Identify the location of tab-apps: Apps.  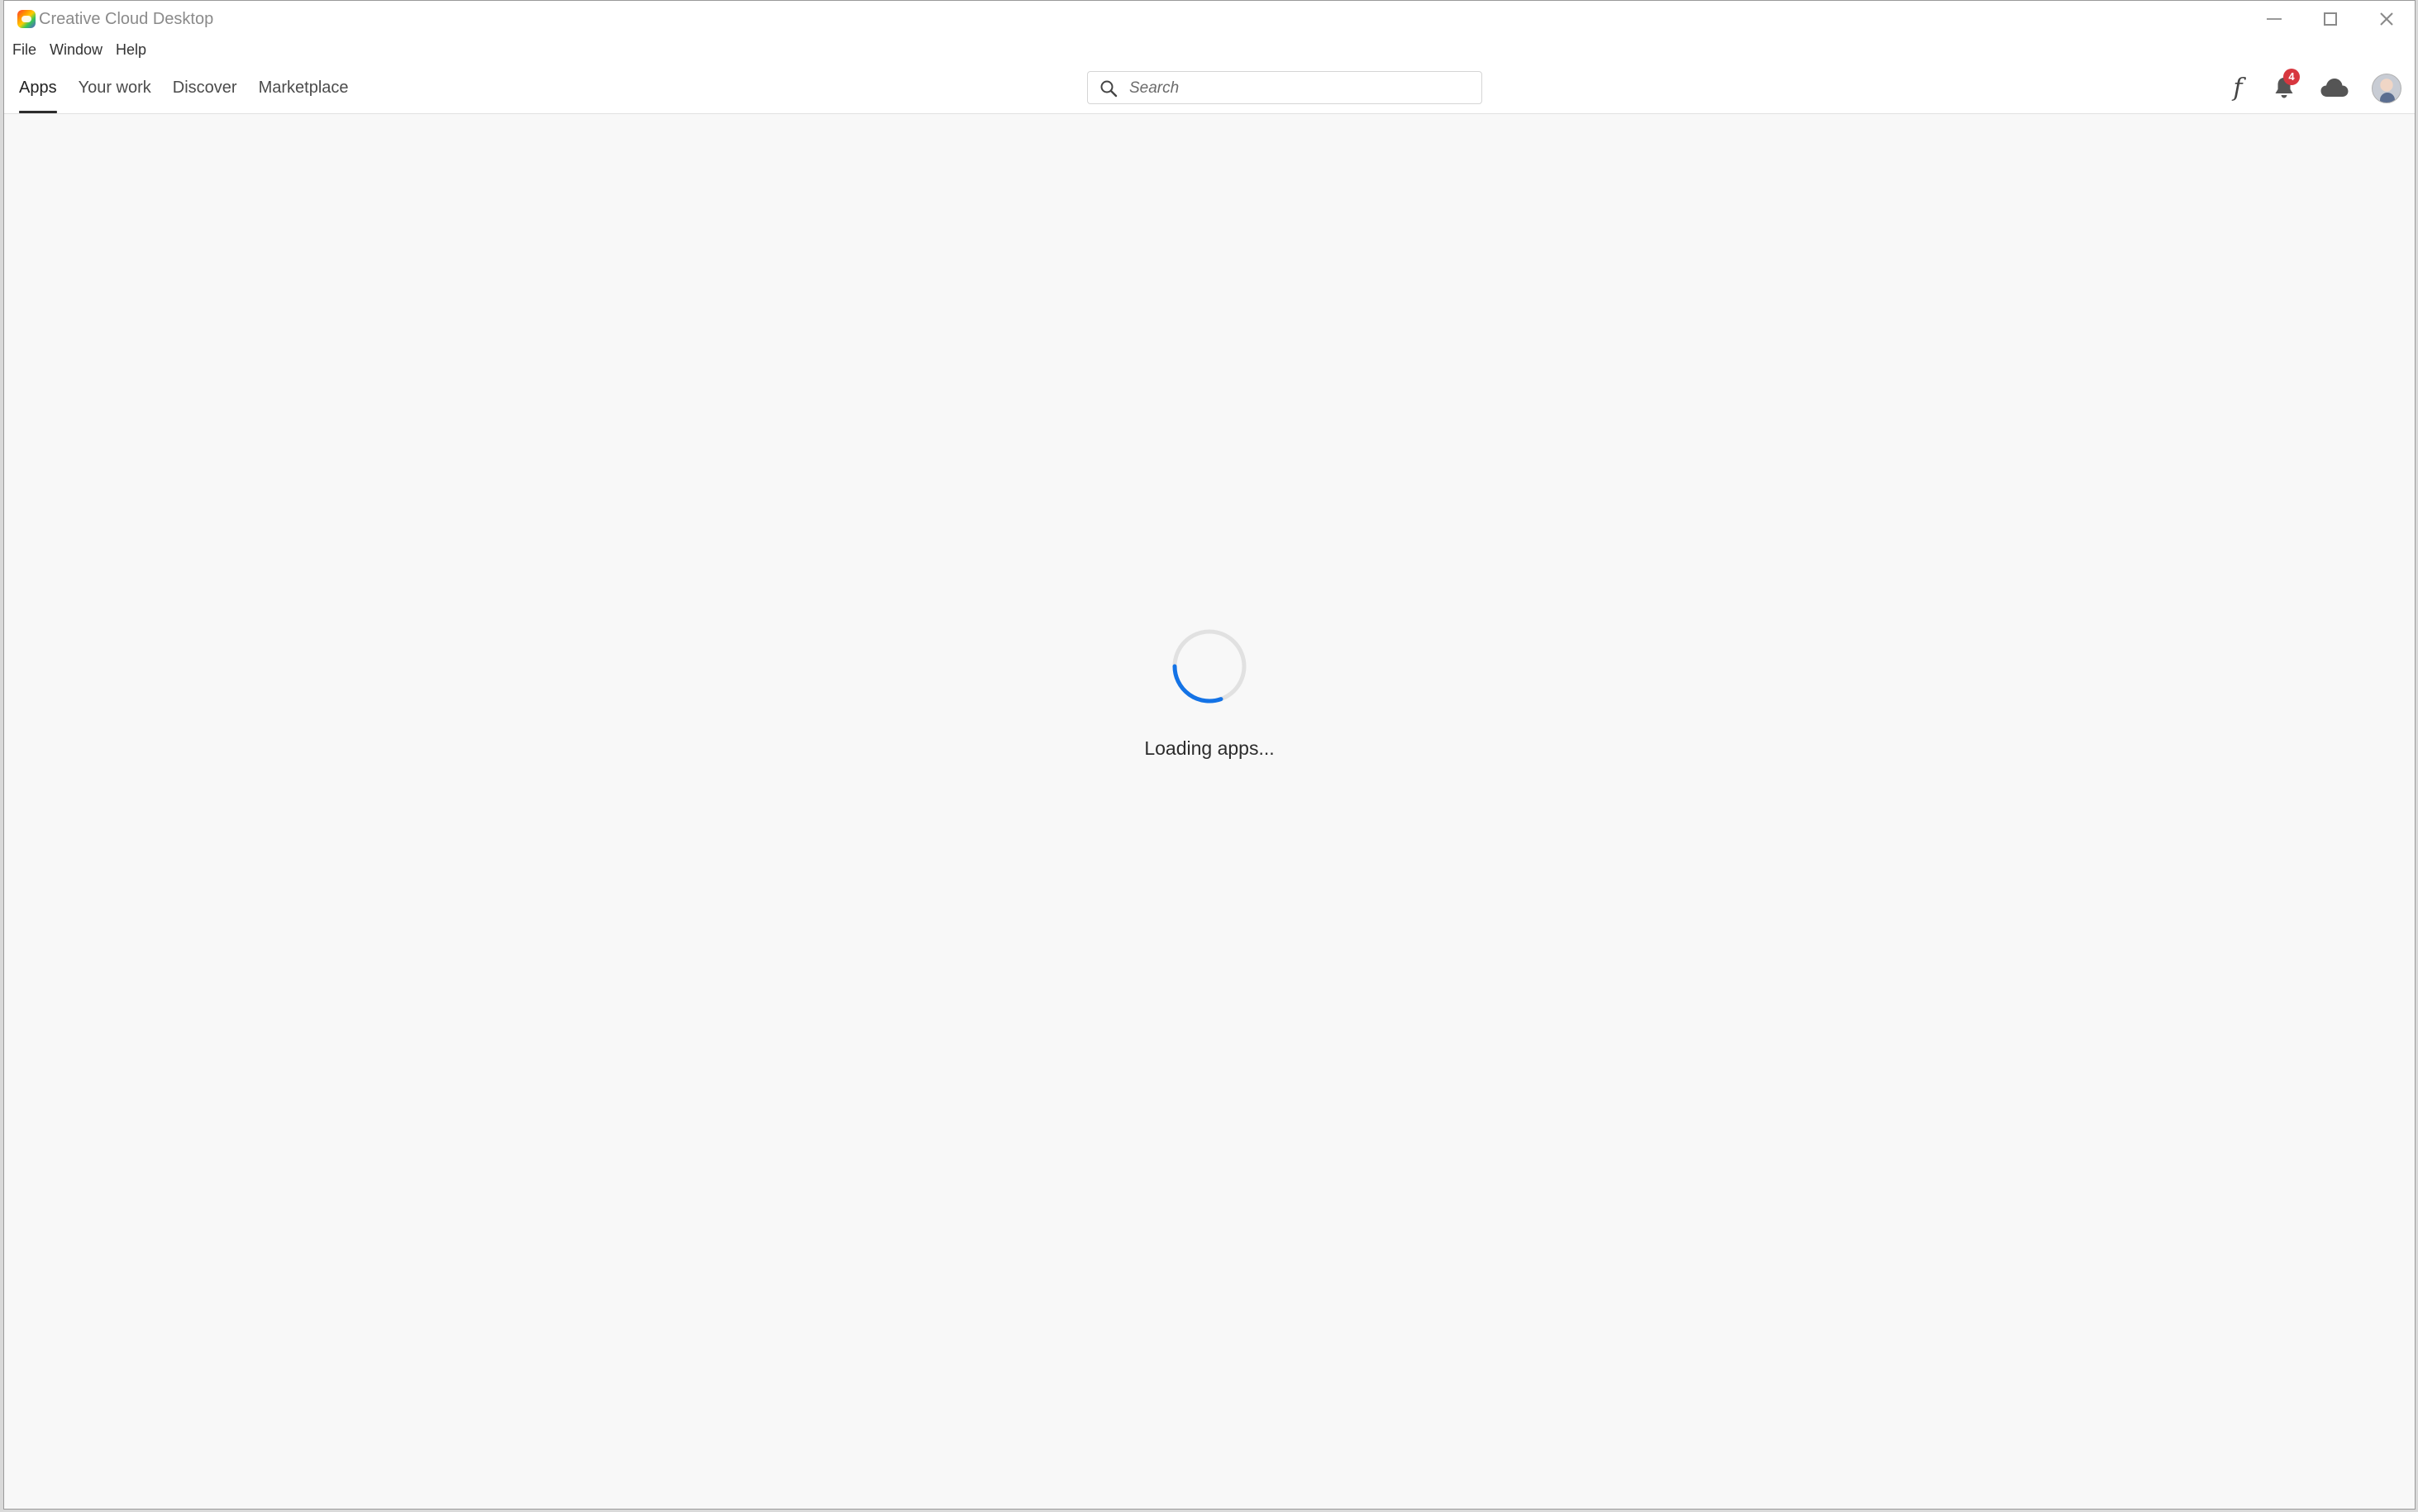
(38, 87).